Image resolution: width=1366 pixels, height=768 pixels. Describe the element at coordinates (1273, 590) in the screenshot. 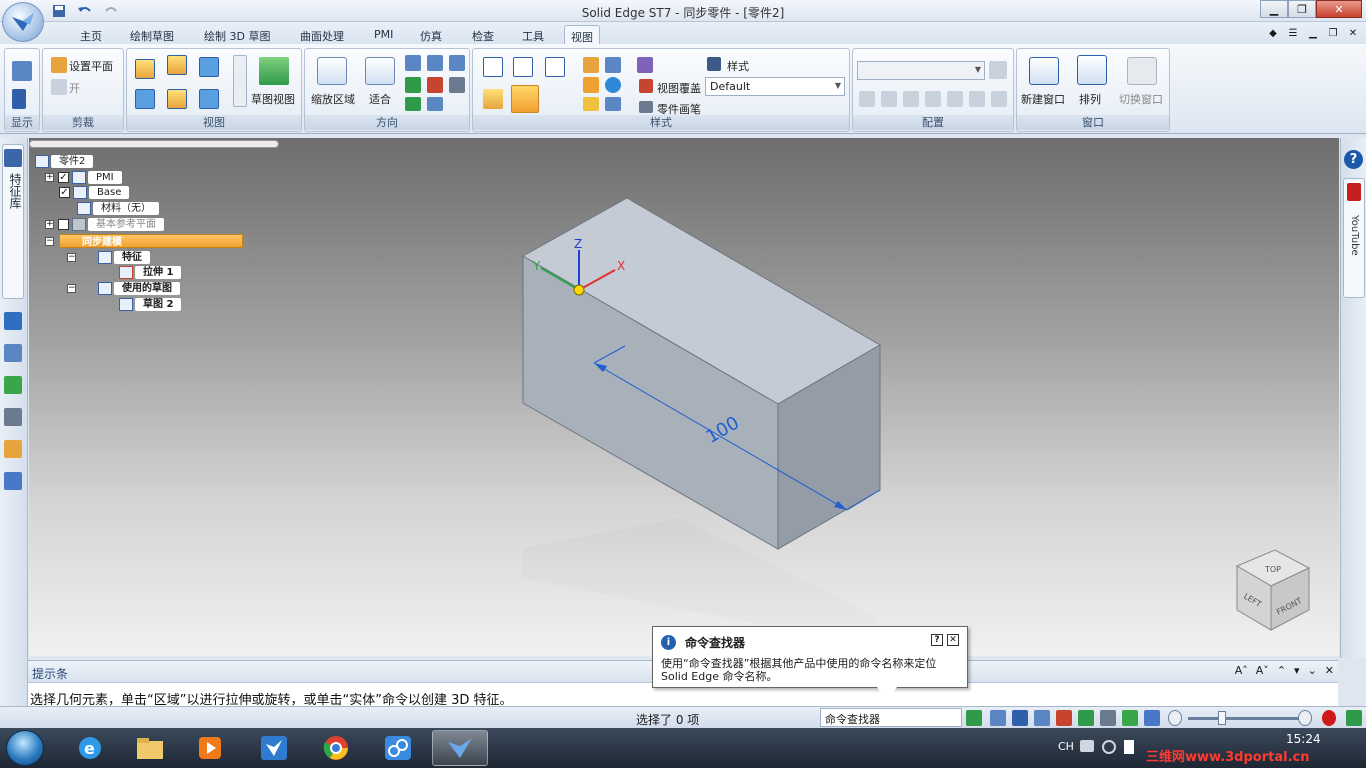

I see `view-cube: TOP LEFT FRONT` at that location.